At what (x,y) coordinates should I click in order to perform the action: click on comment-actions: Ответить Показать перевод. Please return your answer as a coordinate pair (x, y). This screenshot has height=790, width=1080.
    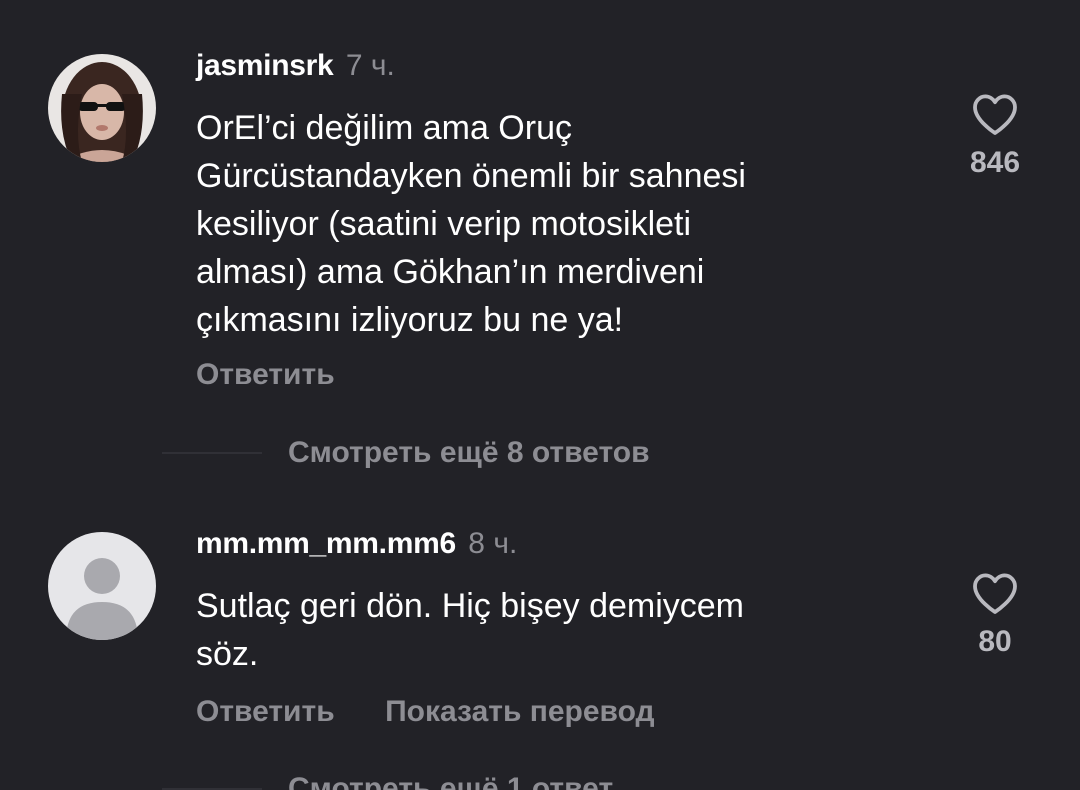
    Looking at the image, I should click on (448, 714).